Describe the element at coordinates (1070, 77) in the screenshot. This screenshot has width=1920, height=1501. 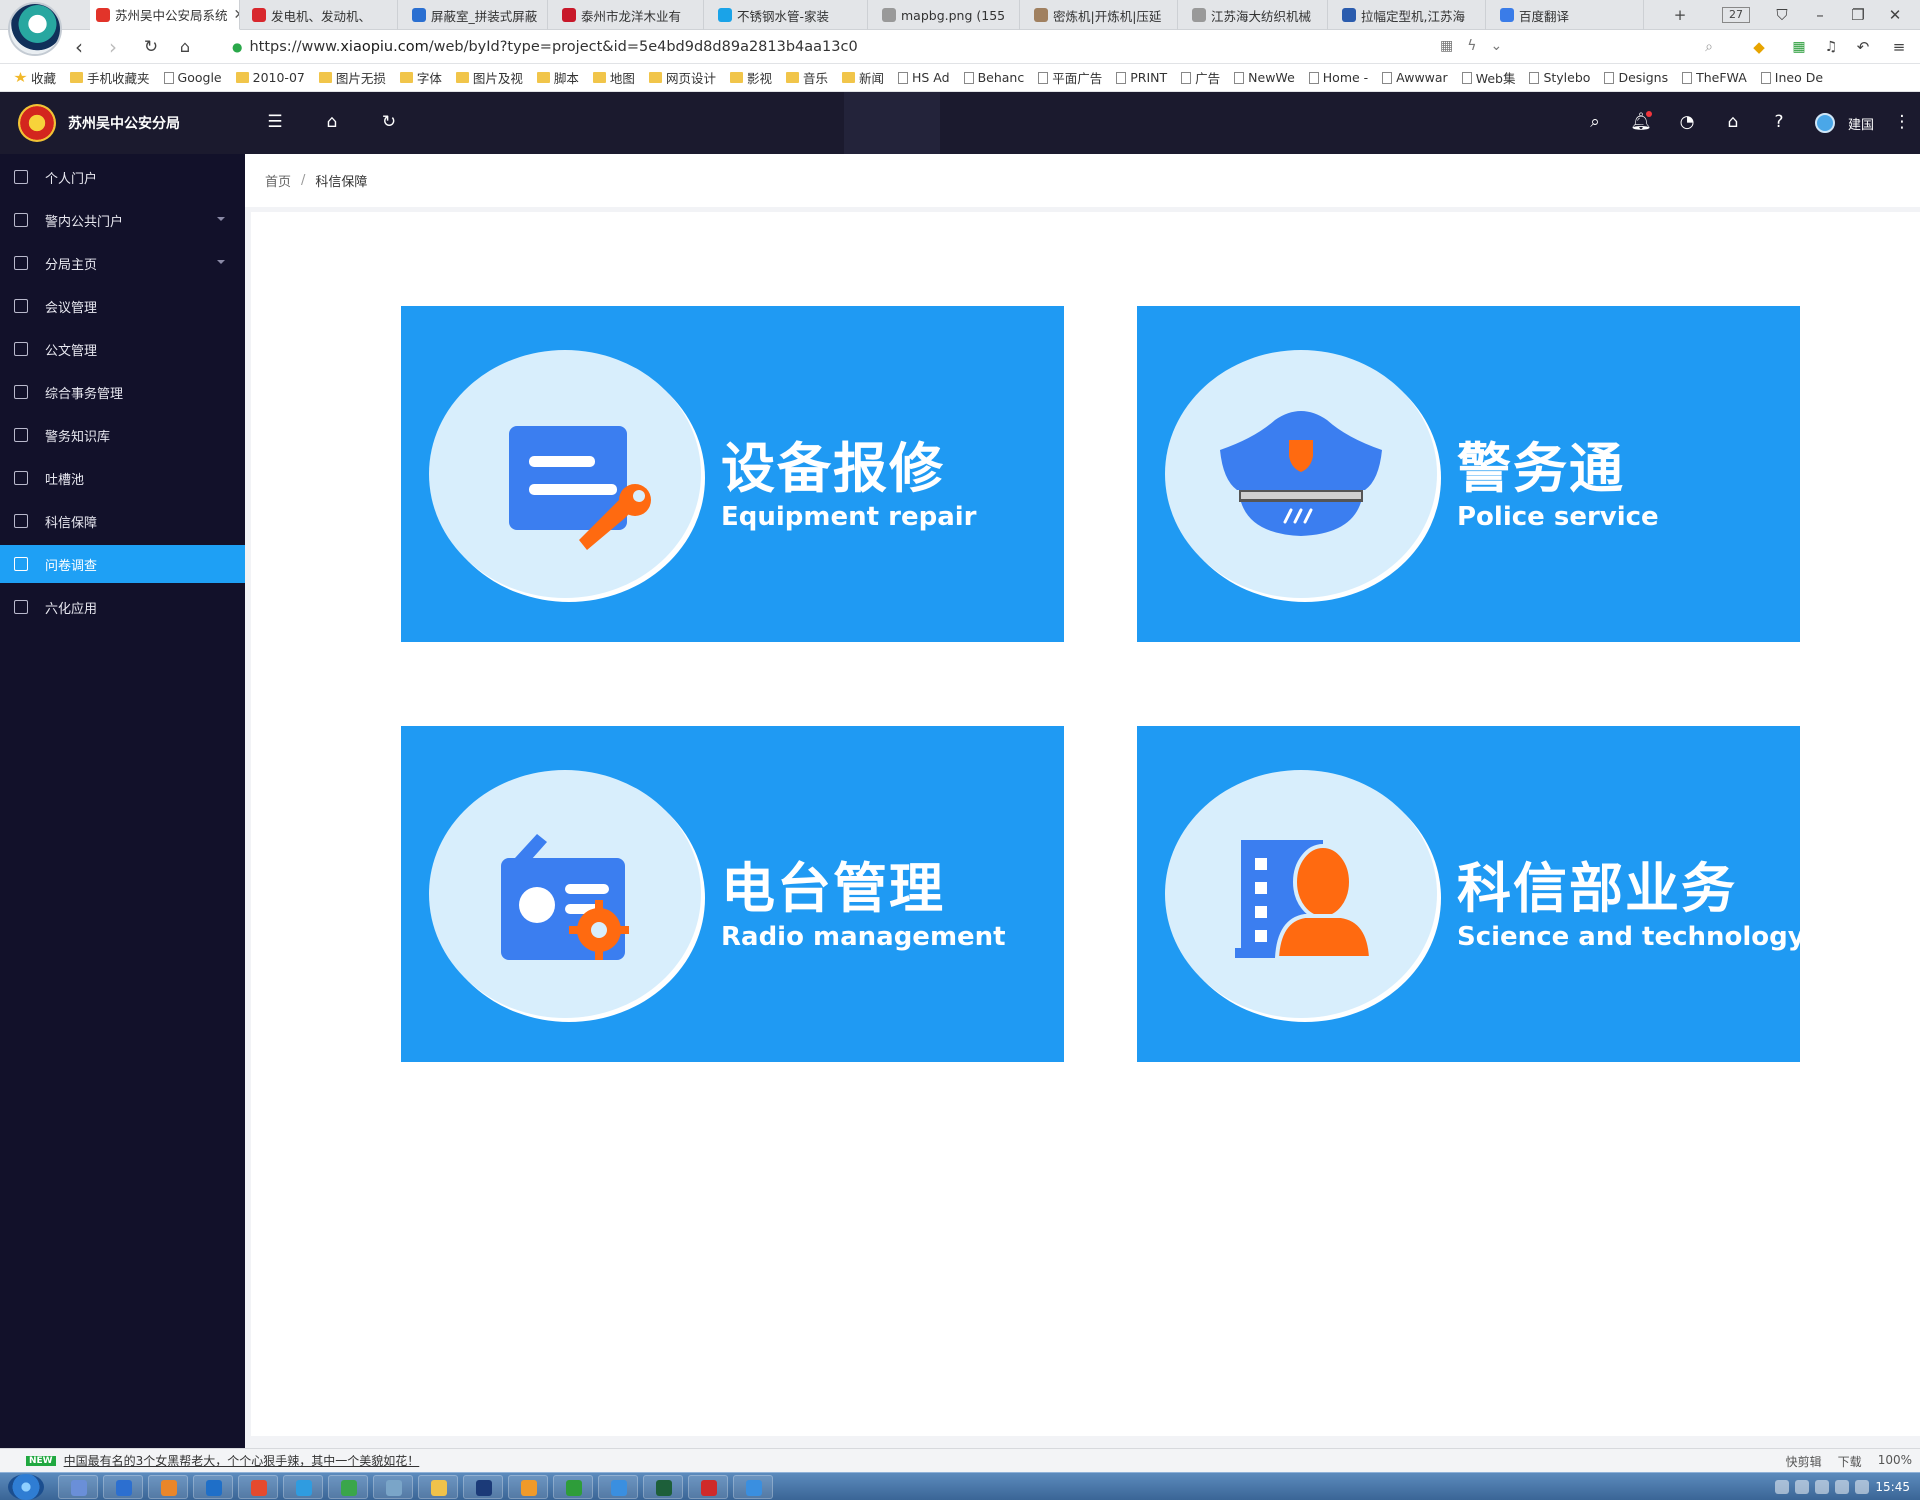
I see `bookmark-item: 平面广告` at that location.